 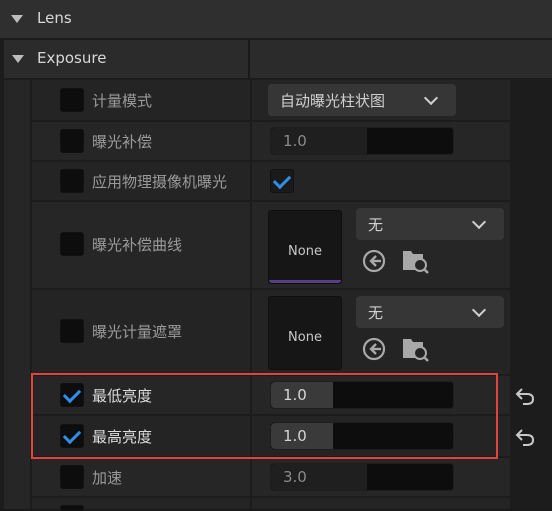 What do you see at coordinates (137, 332) in the screenshot?
I see `property-label: 曝光计量遮罩` at bounding box center [137, 332].